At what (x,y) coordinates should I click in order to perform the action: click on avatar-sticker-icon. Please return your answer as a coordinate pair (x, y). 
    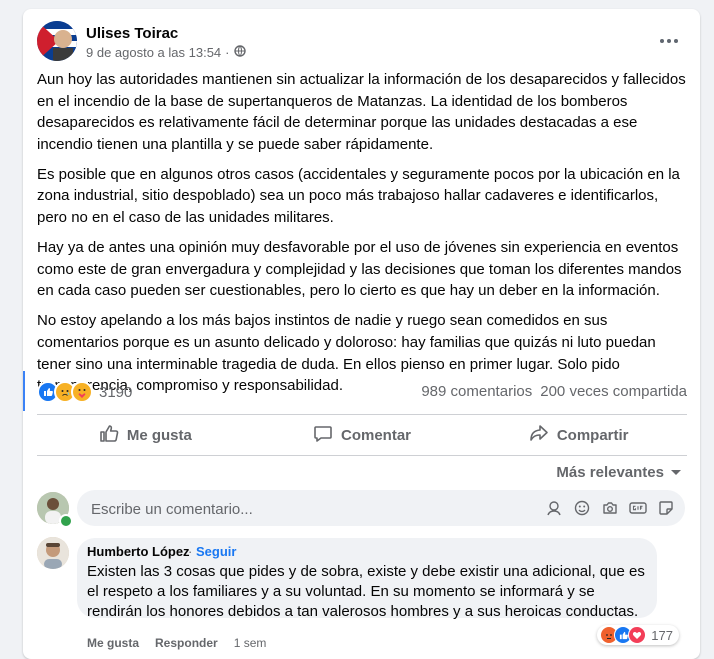
    Looking at the image, I should click on (554, 508).